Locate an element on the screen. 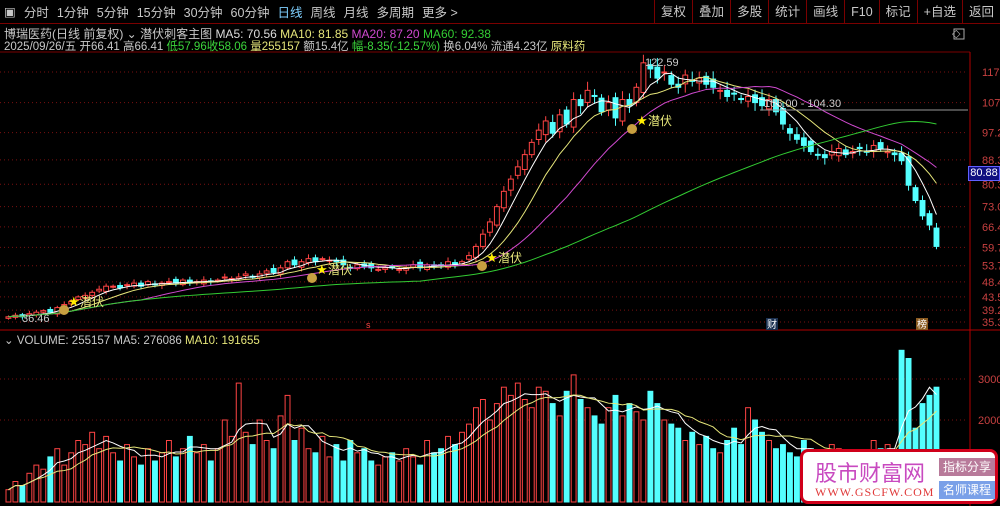 The height and width of the screenshot is (506, 1000). price-tick: 39.2 is located at coordinates (991, 311).